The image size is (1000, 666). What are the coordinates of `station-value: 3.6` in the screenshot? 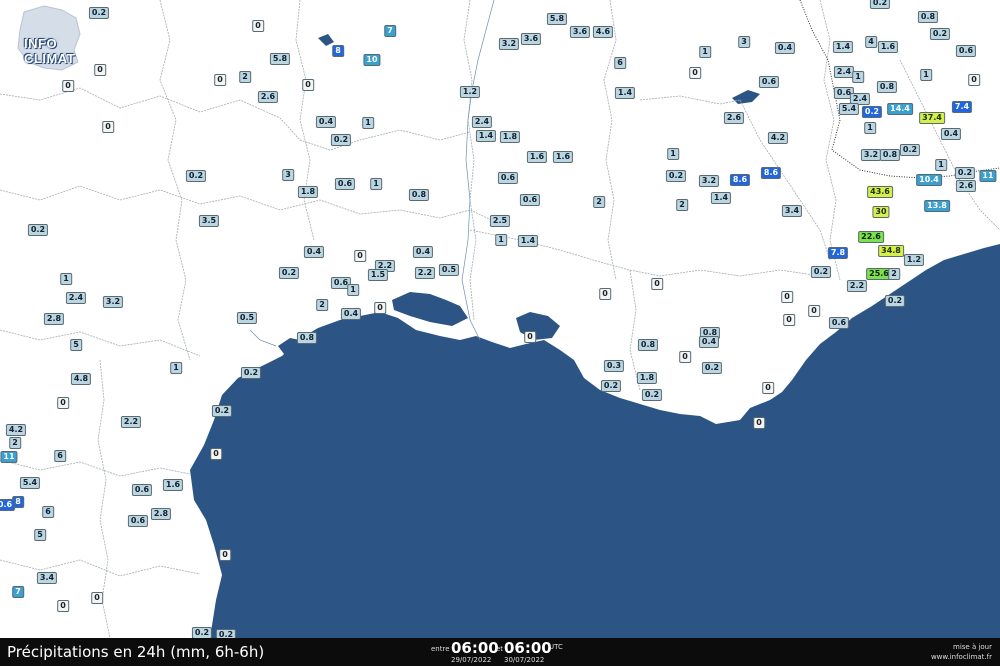 It's located at (580, 32).